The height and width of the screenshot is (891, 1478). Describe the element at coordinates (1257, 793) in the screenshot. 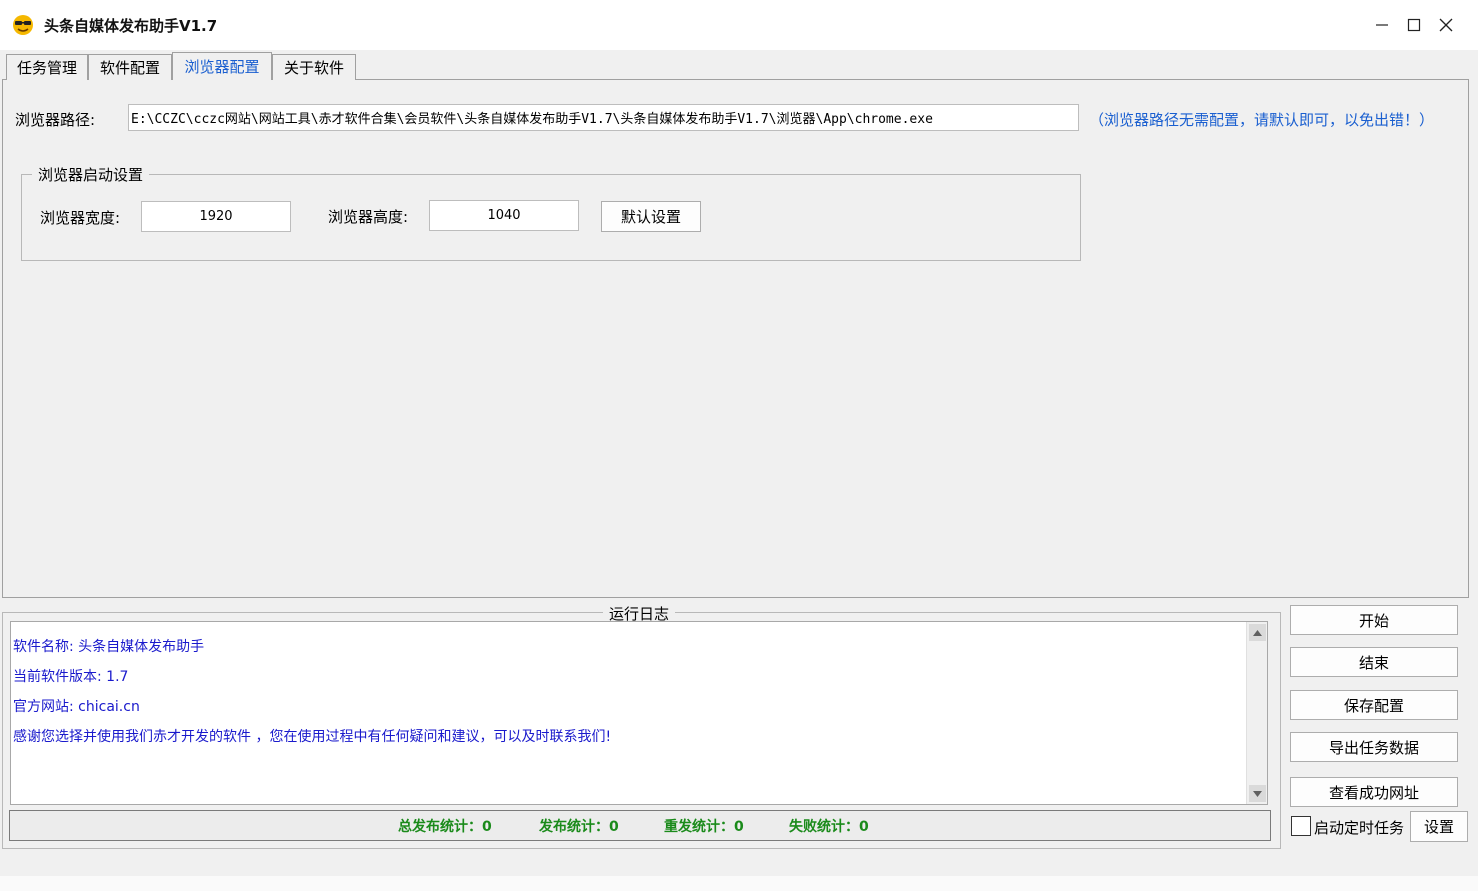

I see `scroll-down-icon` at that location.